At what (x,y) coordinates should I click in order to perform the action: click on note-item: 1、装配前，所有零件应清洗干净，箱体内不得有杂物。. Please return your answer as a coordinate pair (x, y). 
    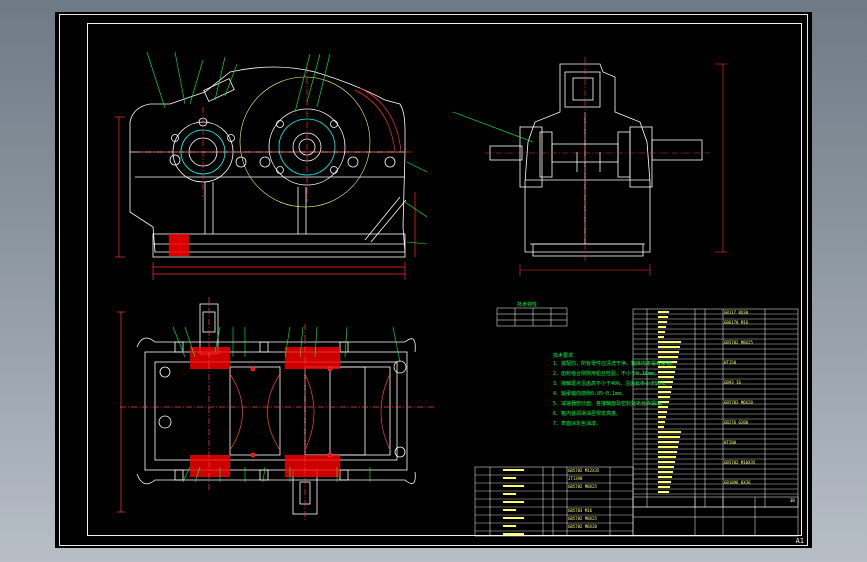
    Looking at the image, I should click on (615, 364).